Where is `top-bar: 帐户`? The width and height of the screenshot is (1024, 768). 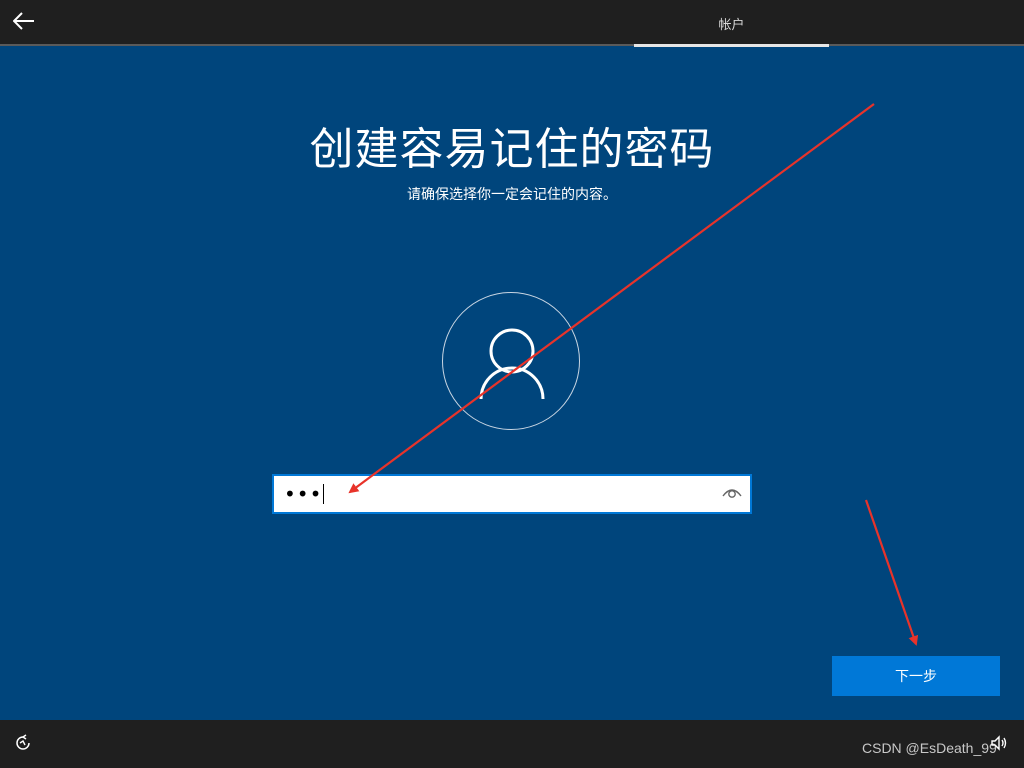 top-bar: 帐户 is located at coordinates (512, 23).